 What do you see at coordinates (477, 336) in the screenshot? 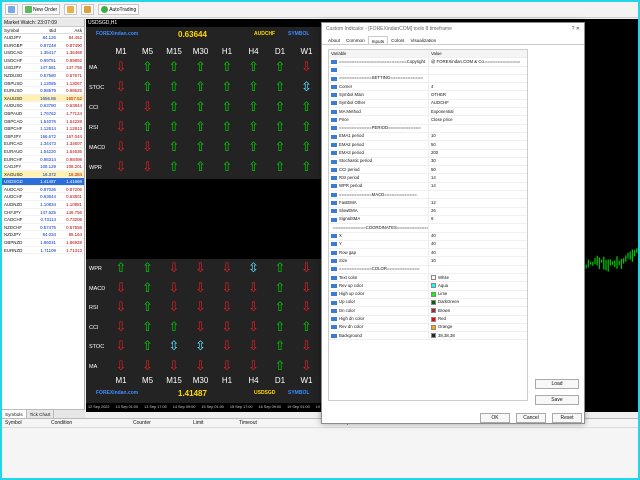
I see `input-value: 38,38,38` at bounding box center [477, 336].